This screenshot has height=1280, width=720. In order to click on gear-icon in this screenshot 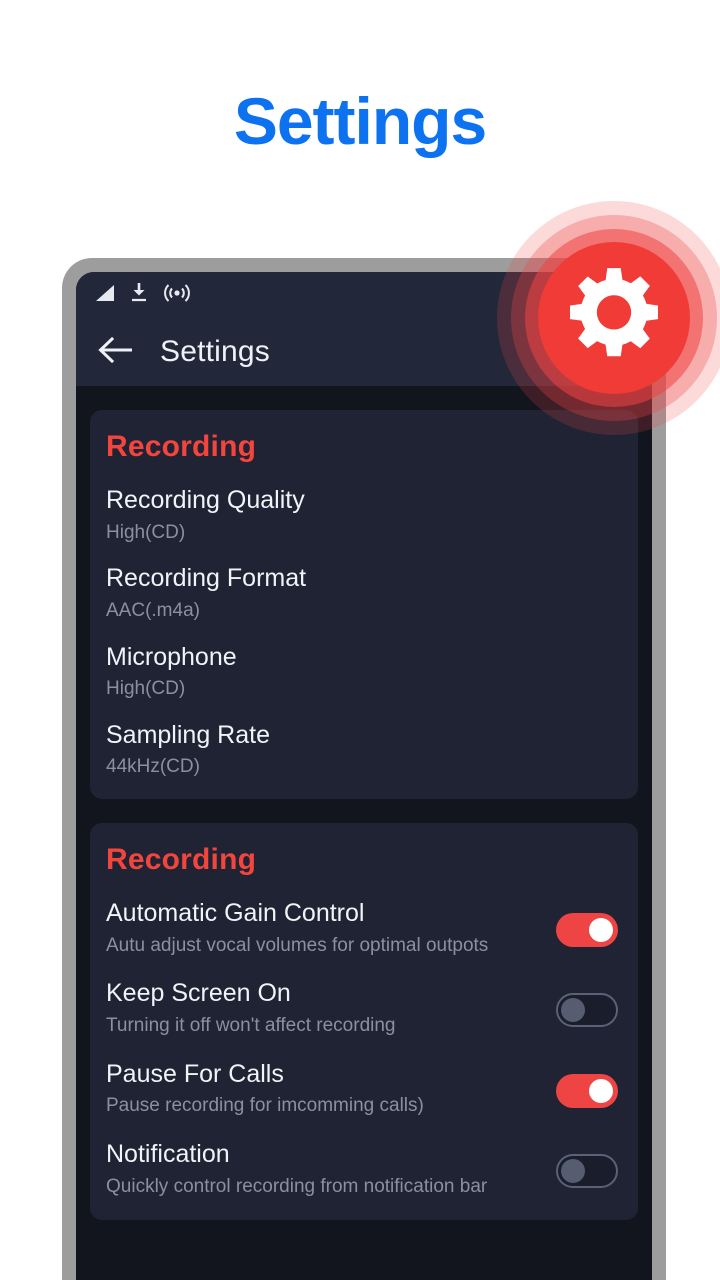, I will do `click(614, 318)`.